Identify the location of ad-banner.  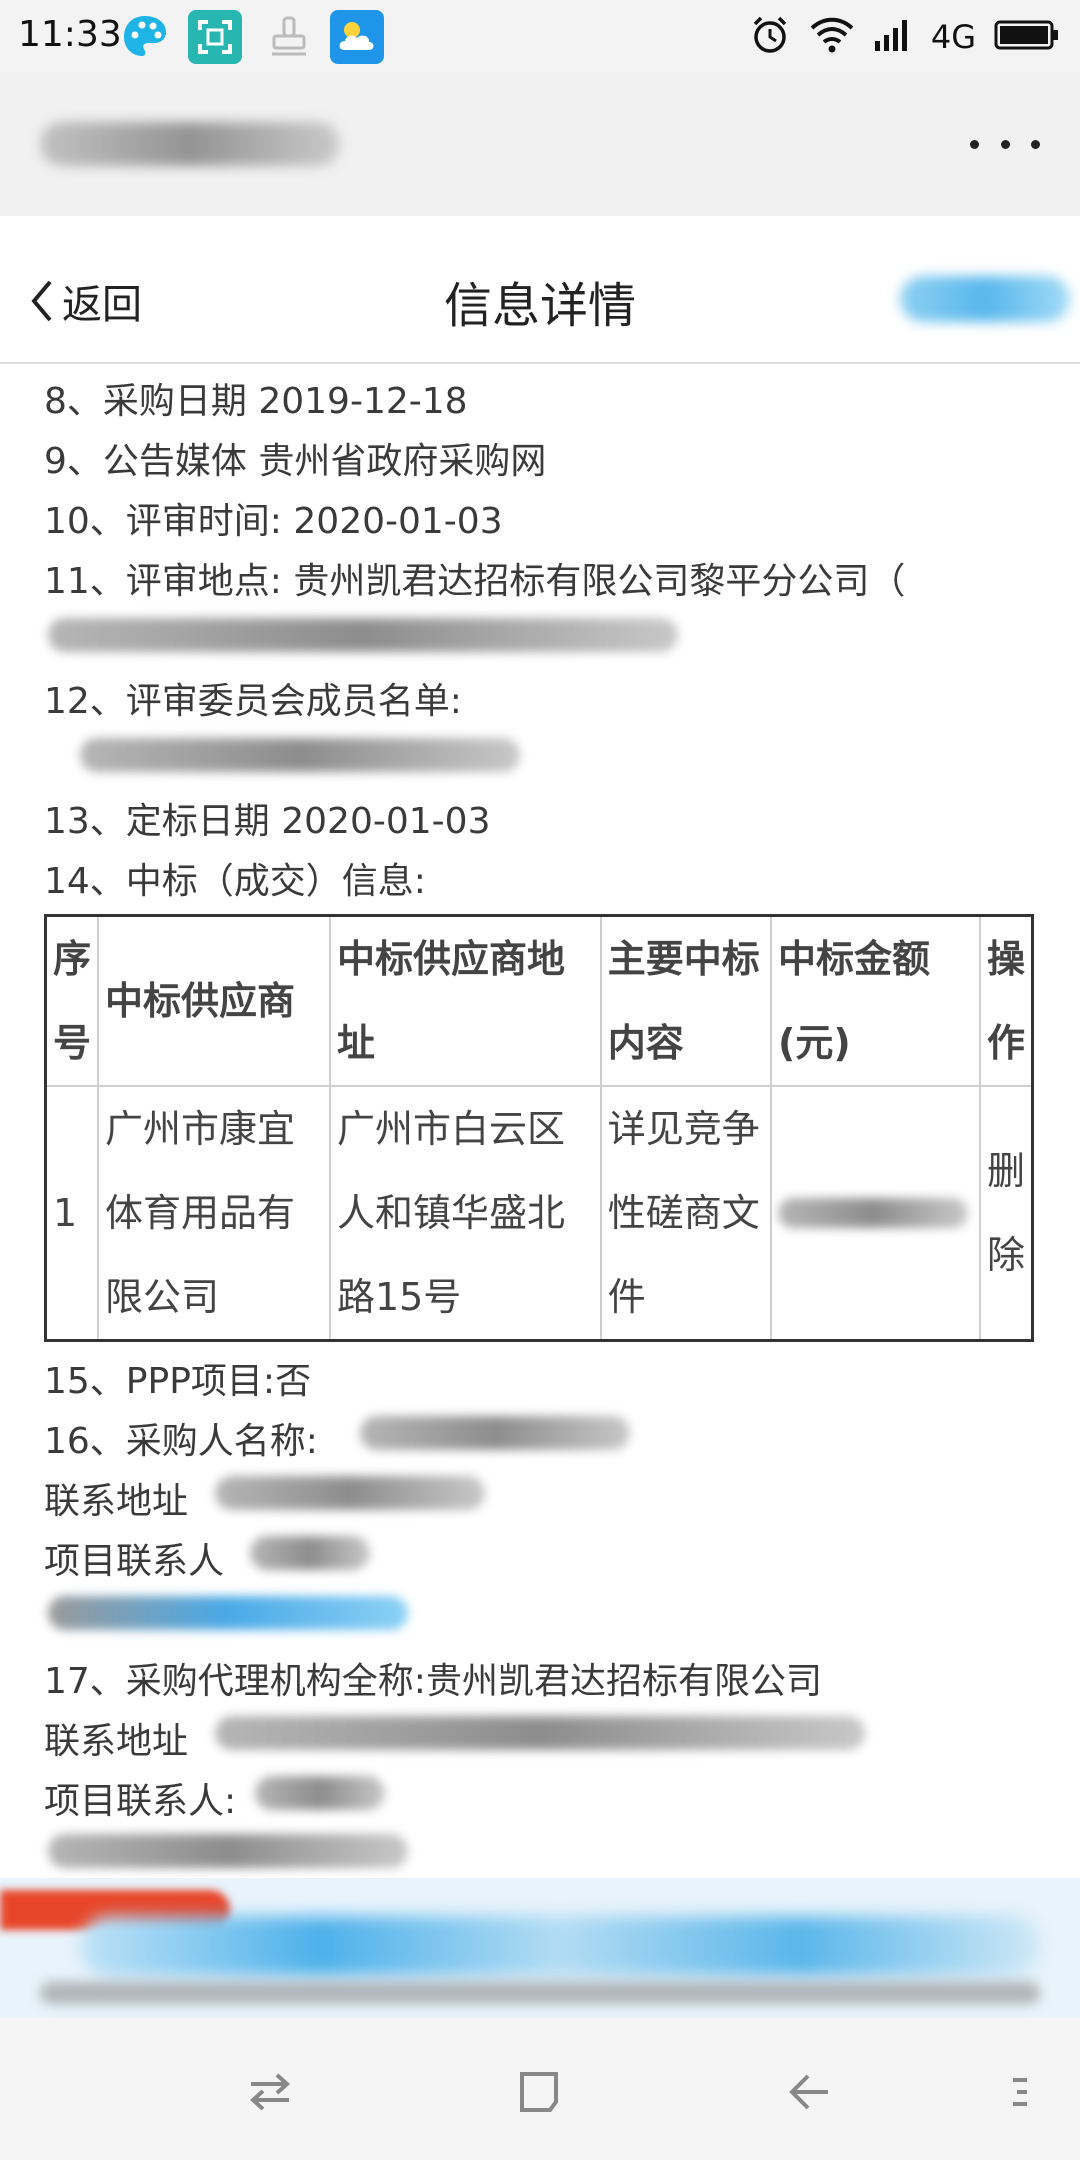
(540, 1948).